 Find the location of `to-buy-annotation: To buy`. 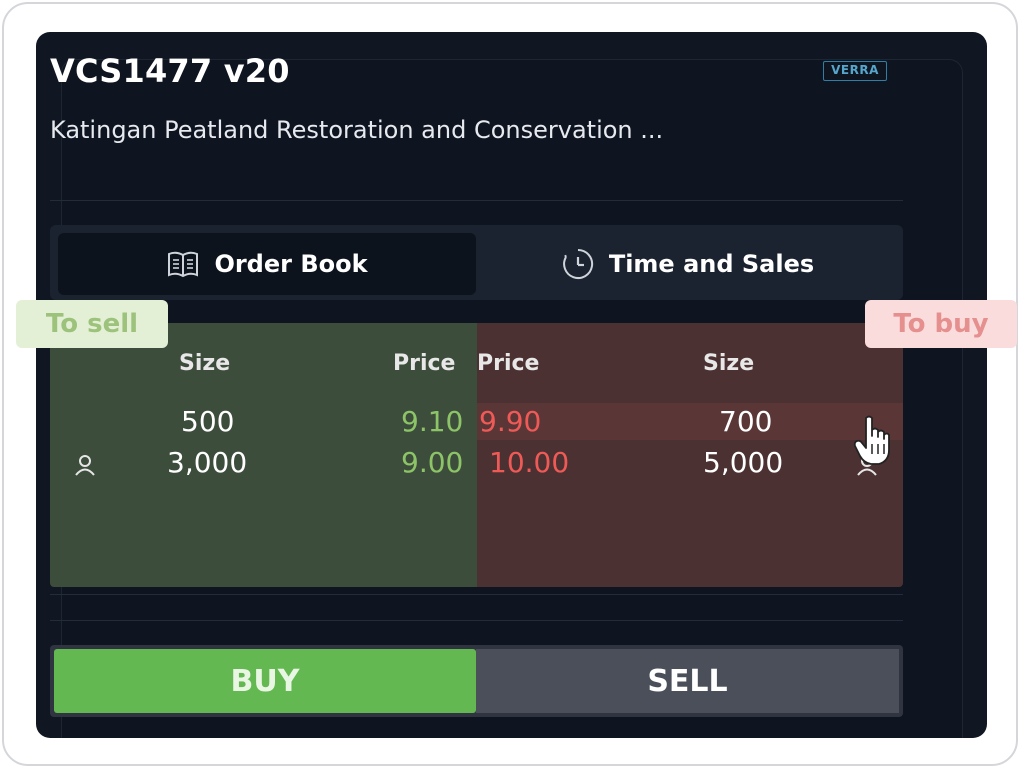

to-buy-annotation: To buy is located at coordinates (941, 324).